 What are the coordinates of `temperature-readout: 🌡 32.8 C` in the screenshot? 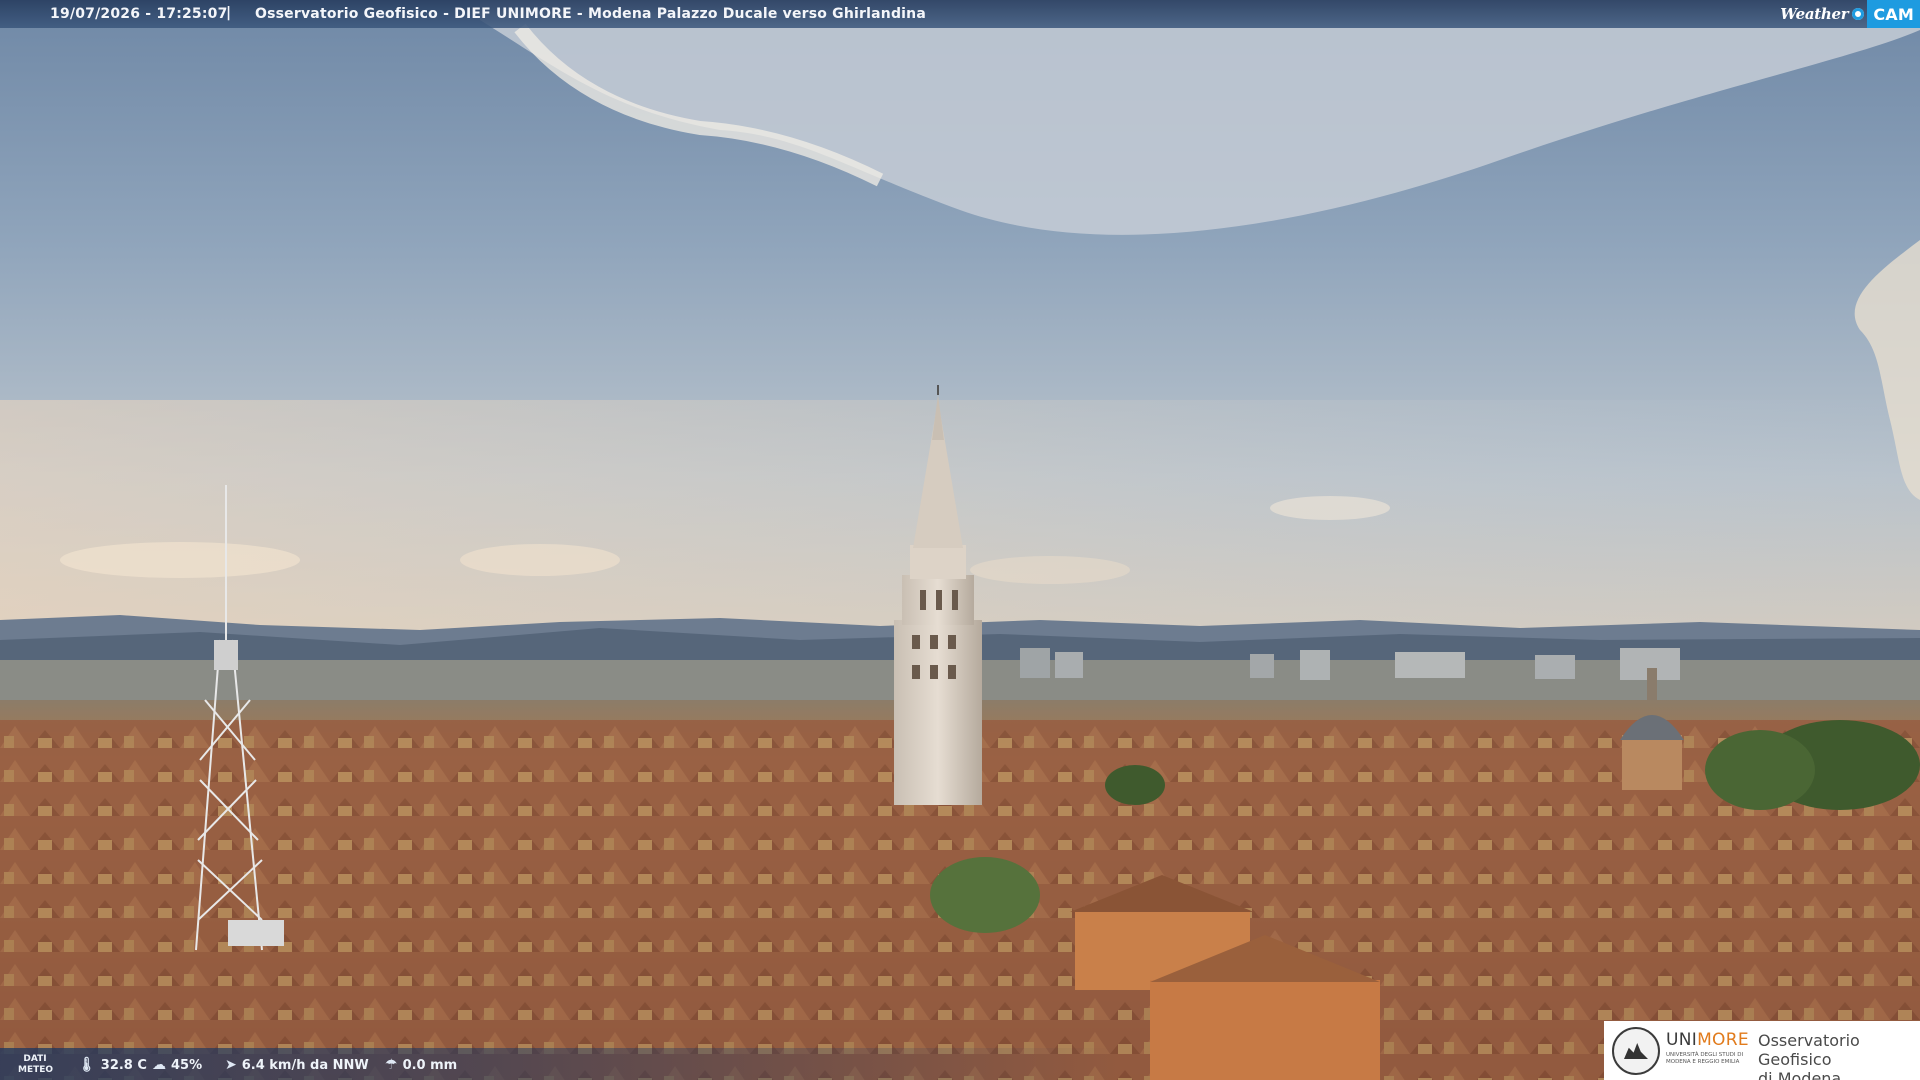 It's located at (112, 1065).